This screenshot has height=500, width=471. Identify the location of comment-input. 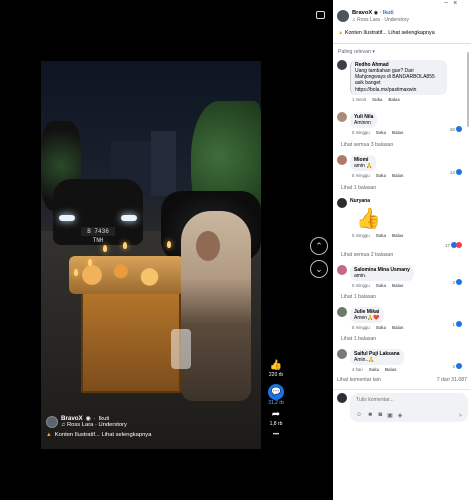
(409, 400).